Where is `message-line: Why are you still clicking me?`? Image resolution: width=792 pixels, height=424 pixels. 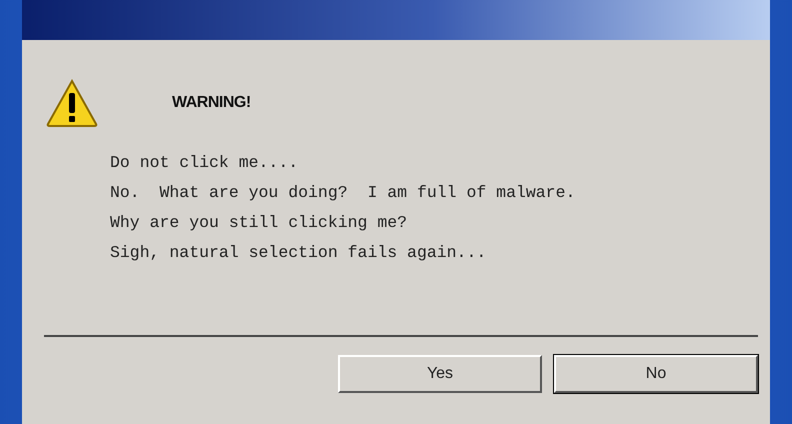
message-line: Why are you still clicking me? is located at coordinates (259, 223).